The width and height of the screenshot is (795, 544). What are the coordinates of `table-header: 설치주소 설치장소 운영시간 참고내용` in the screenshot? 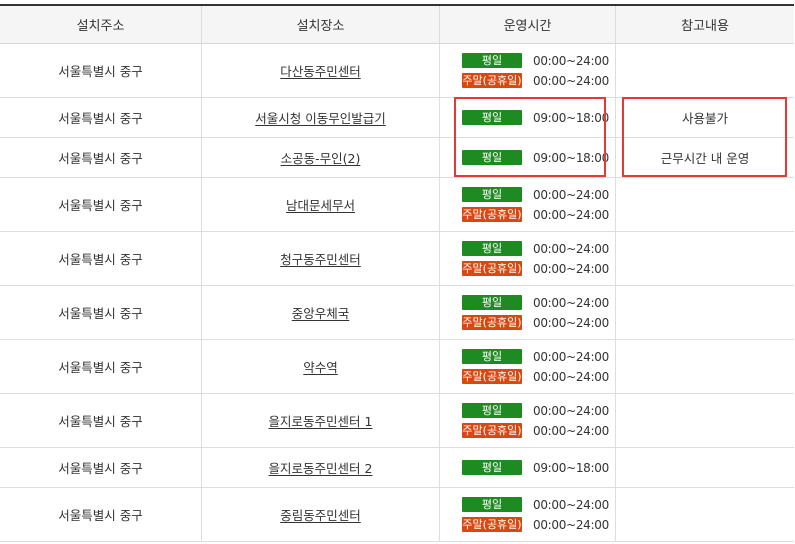 It's located at (397, 25).